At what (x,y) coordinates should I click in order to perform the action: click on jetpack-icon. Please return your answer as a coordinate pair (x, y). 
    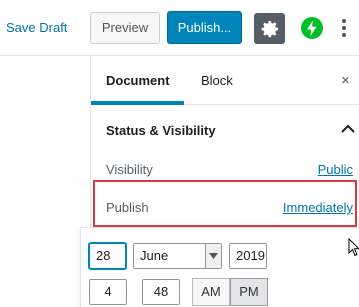
    Looking at the image, I should click on (312, 28).